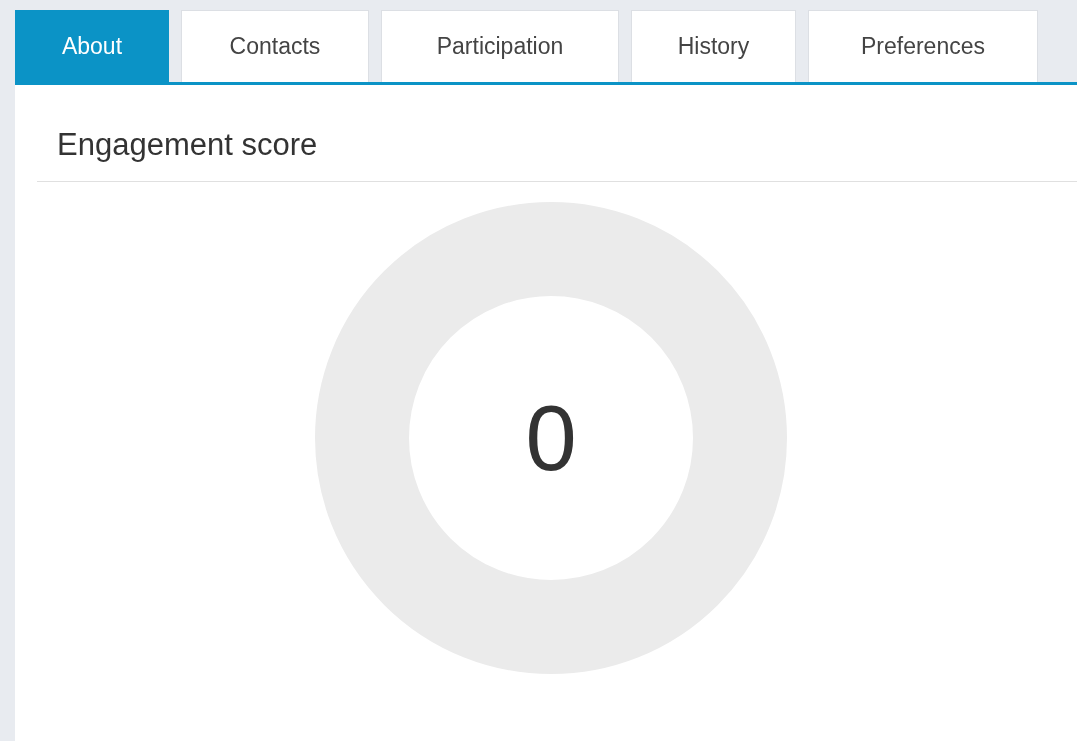  Describe the element at coordinates (275, 46) in the screenshot. I see `tab: Contacts` at that location.